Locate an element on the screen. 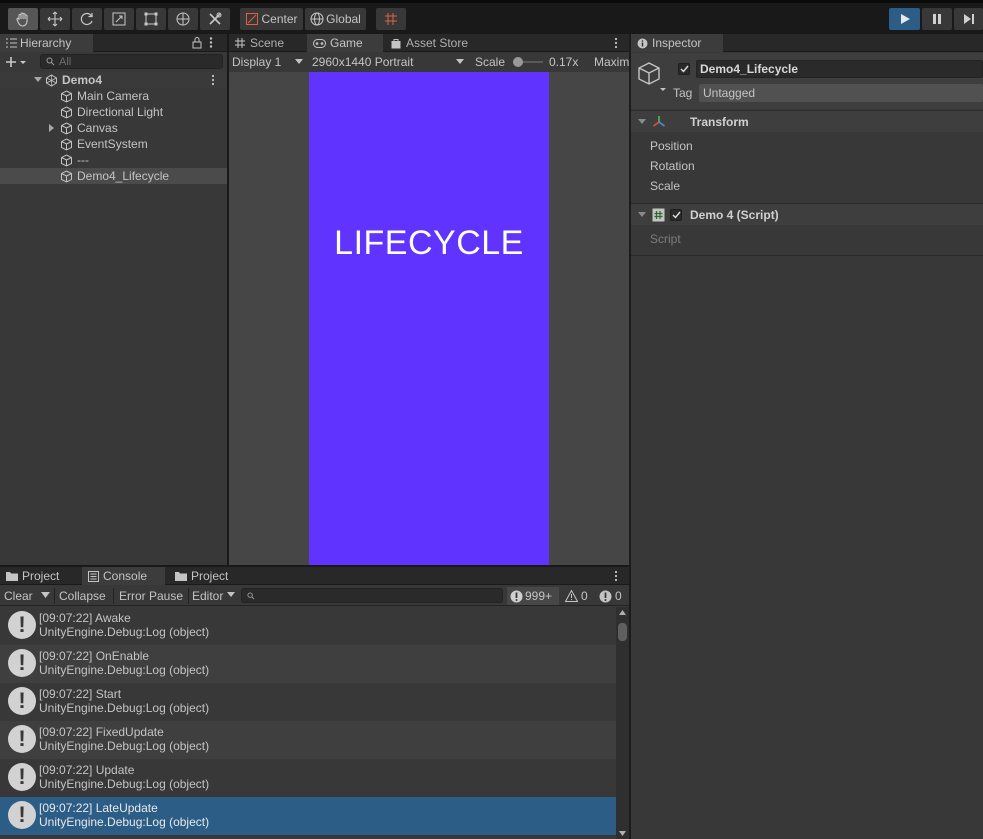 The height and width of the screenshot is (839, 983). tab-console-label: Console is located at coordinates (125, 576).